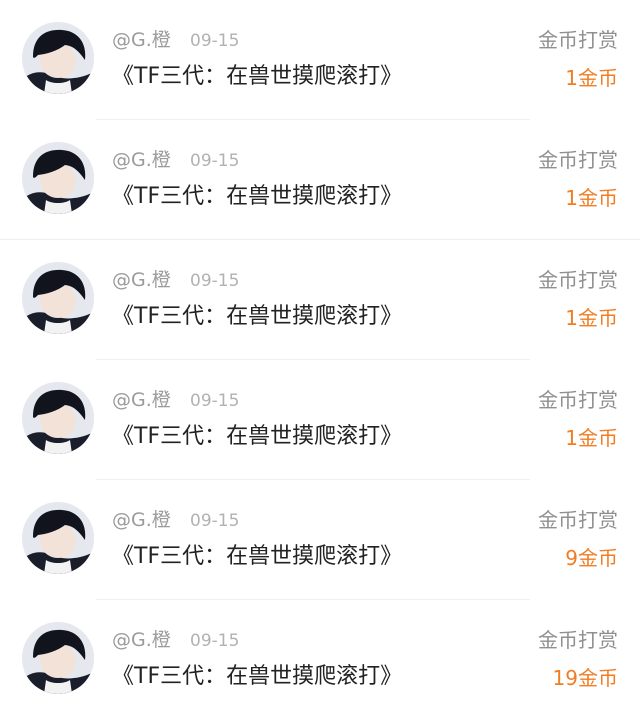 The image size is (640, 720). Describe the element at coordinates (585, 678) in the screenshot. I see `reward-amount: 19金币` at that location.